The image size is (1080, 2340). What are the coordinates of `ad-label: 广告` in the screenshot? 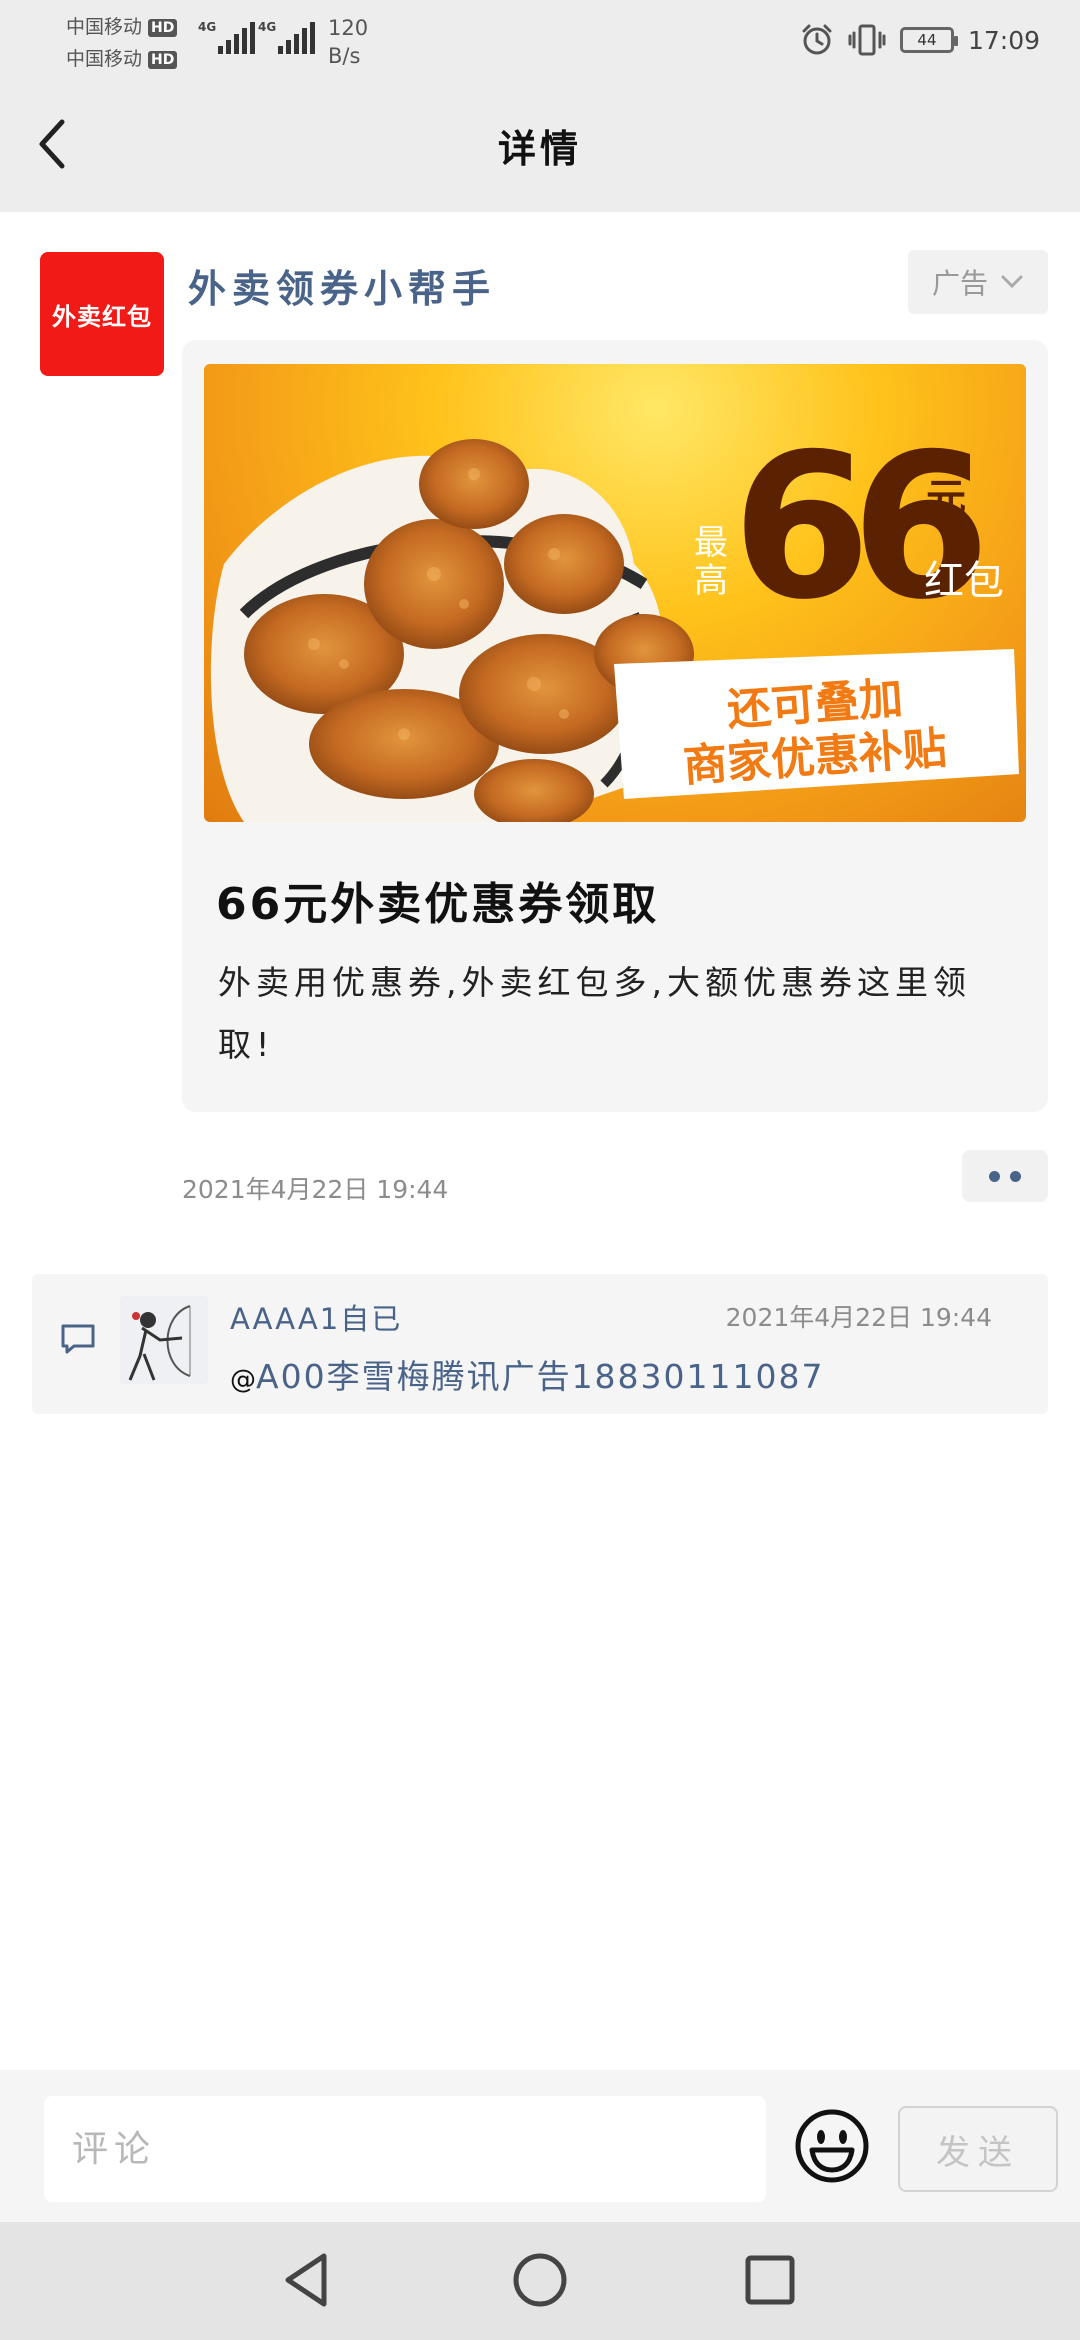 It's located at (959, 283).